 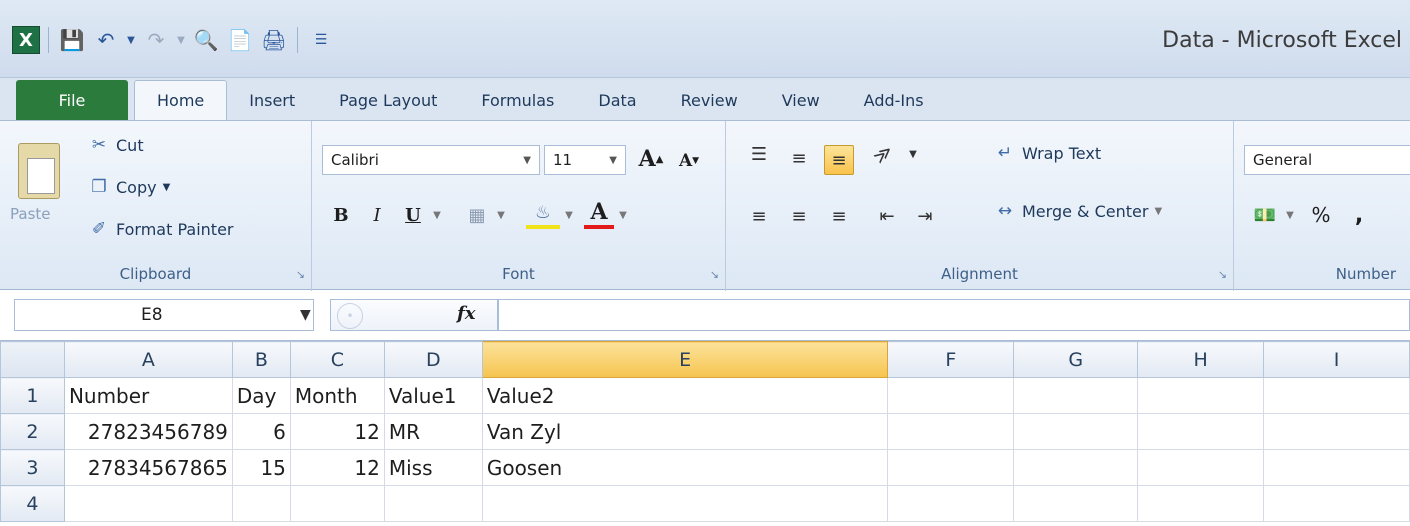 What do you see at coordinates (517, 100) in the screenshot?
I see `tab-formulas: Formulas` at bounding box center [517, 100].